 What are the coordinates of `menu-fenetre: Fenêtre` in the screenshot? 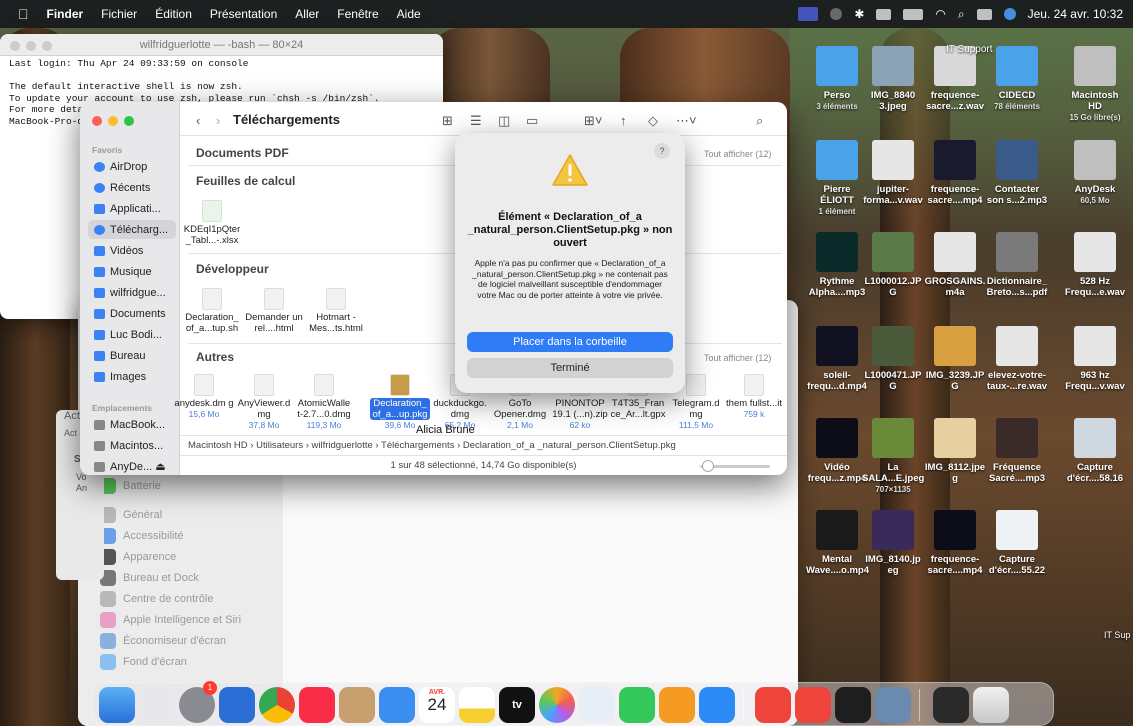 It's located at (357, 14).